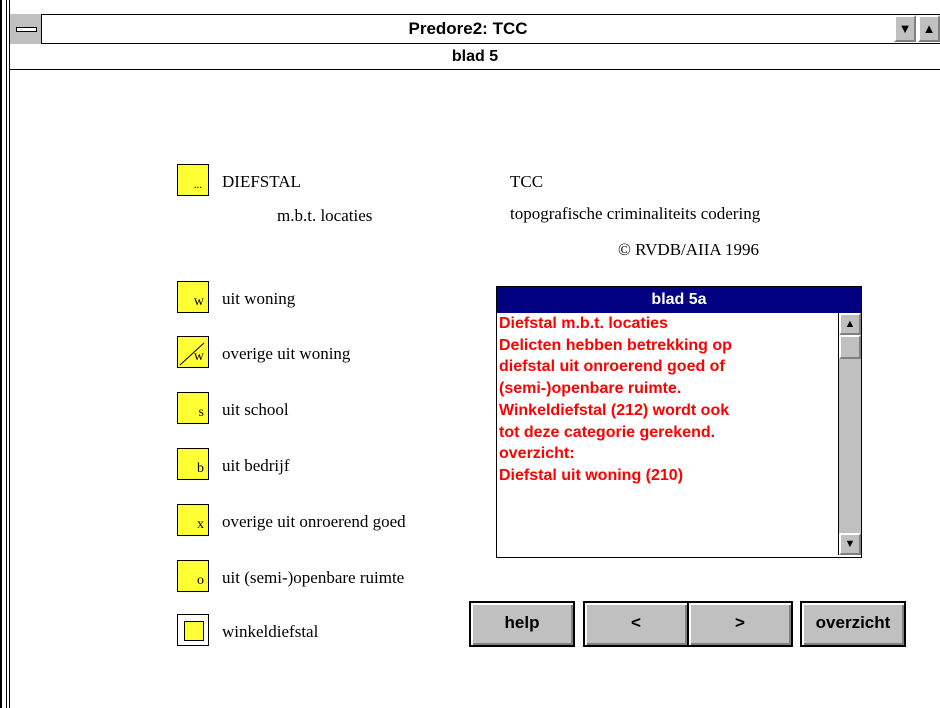  I want to click on system-menu-button, so click(26, 29).